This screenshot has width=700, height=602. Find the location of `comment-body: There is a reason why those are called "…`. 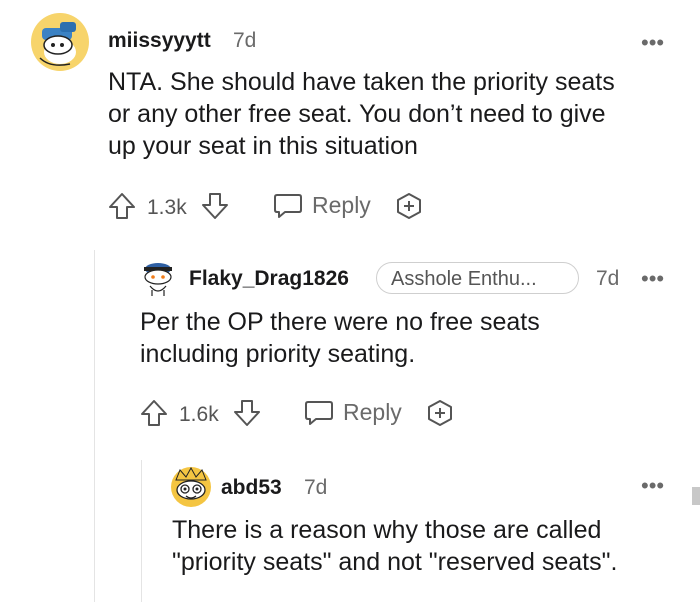

comment-body: There is a reason why those are called "… is located at coordinates (394, 546).